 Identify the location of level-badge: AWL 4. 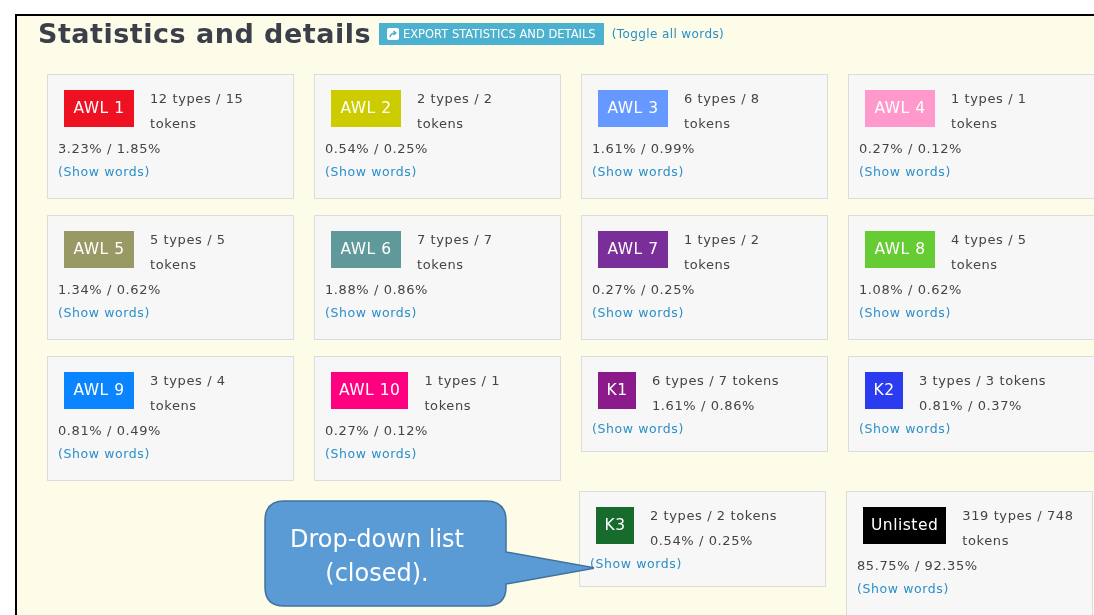
(900, 109).